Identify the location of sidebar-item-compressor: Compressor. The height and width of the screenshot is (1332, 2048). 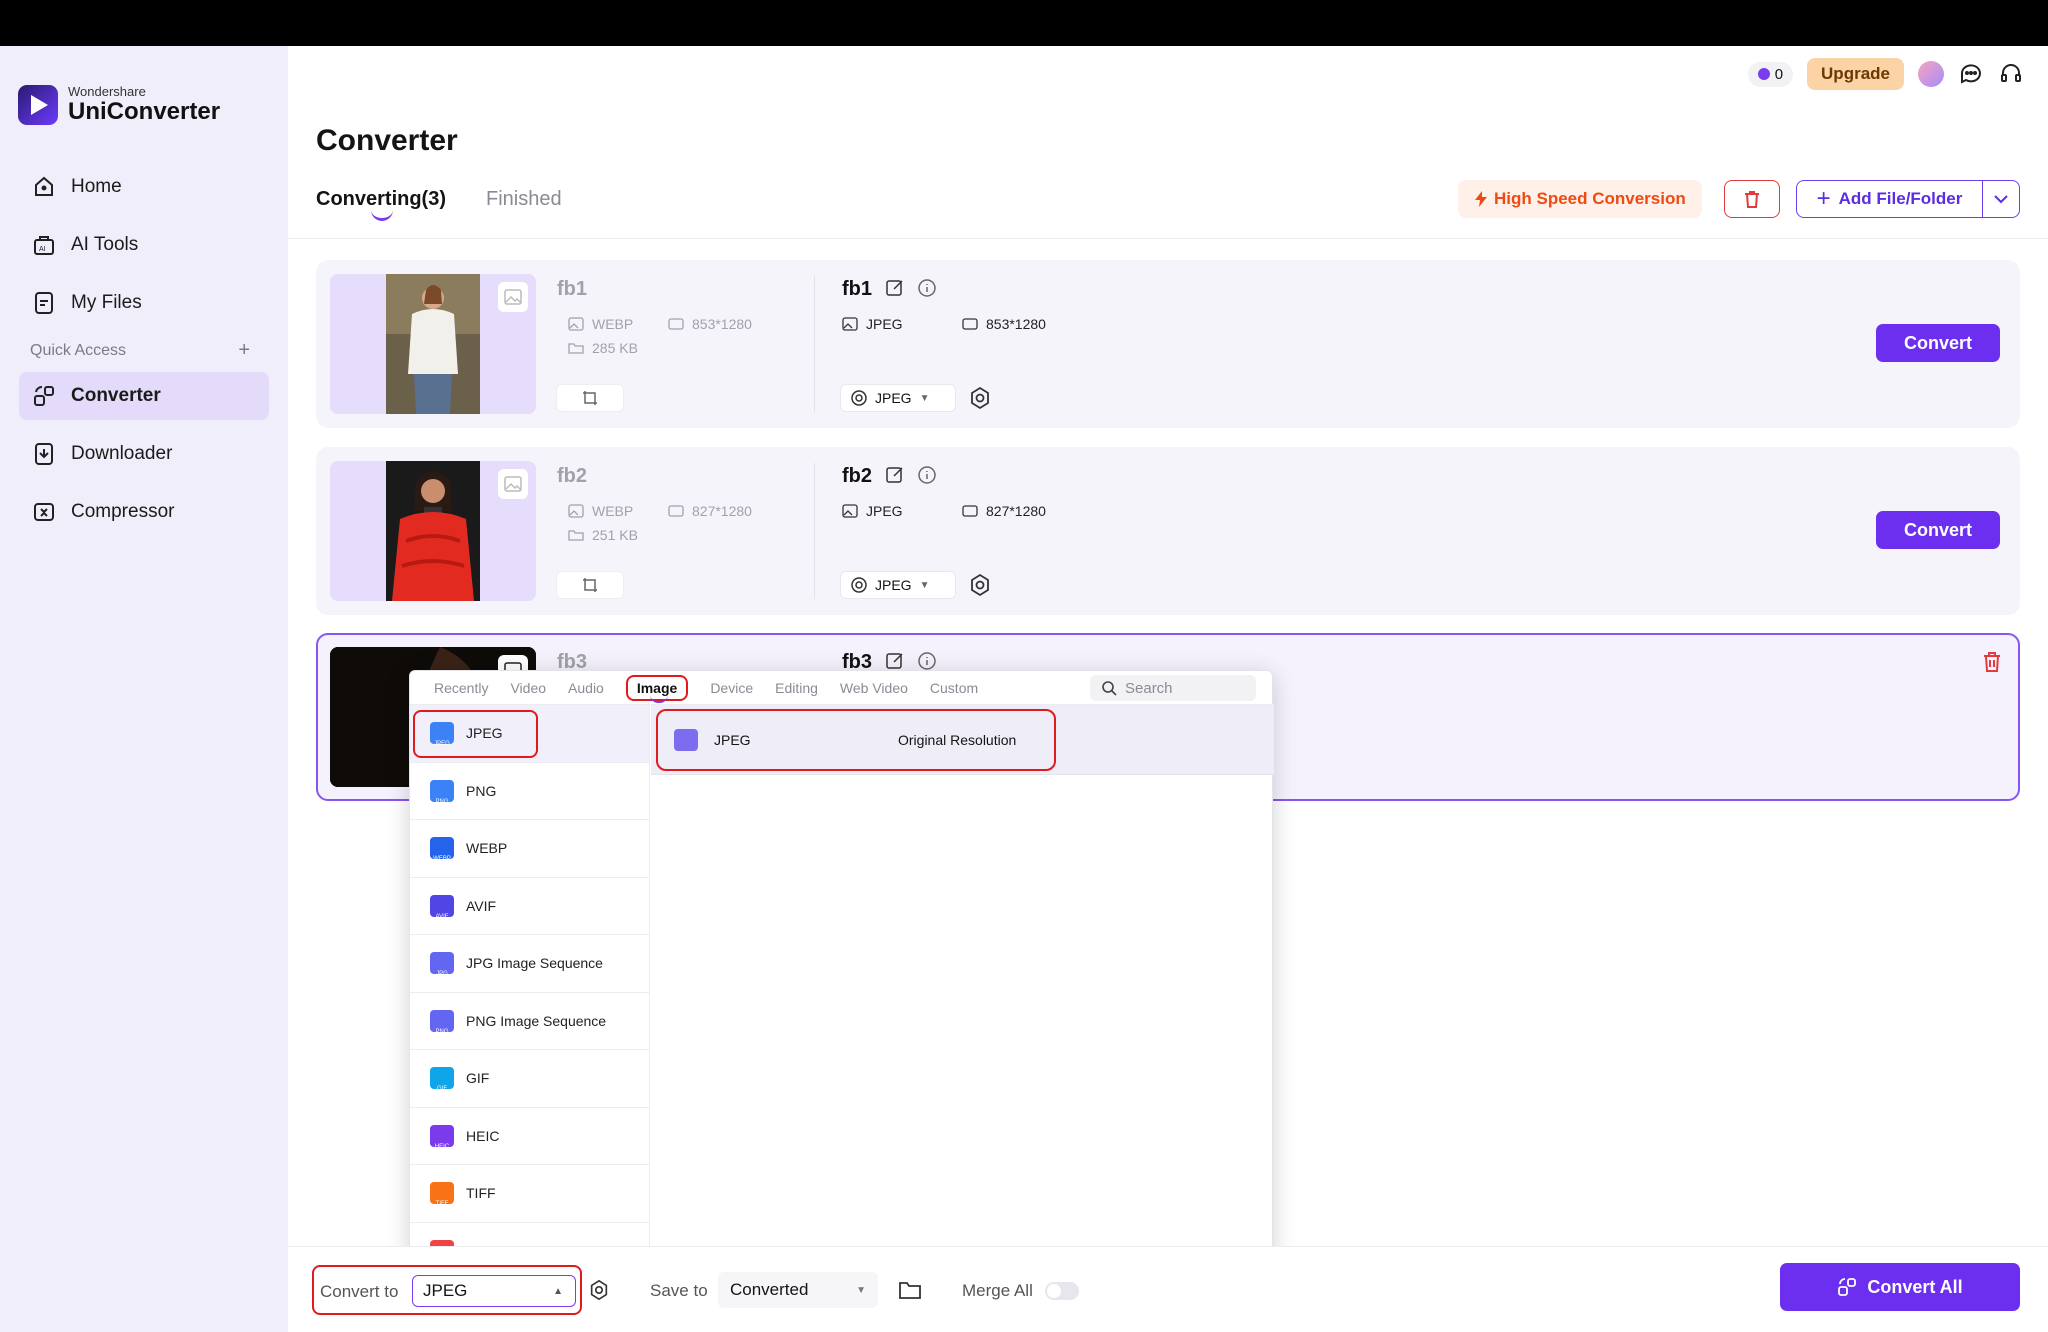
(144, 512).